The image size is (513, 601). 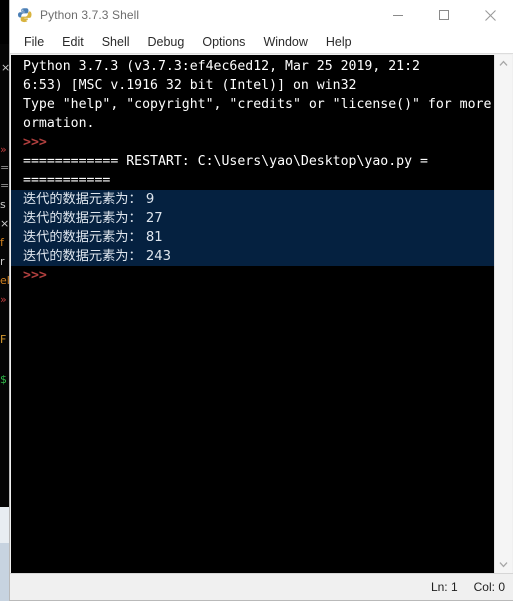 I want to click on console-output-line: 迭代的数据元素为： 243, so click(x=252, y=256).